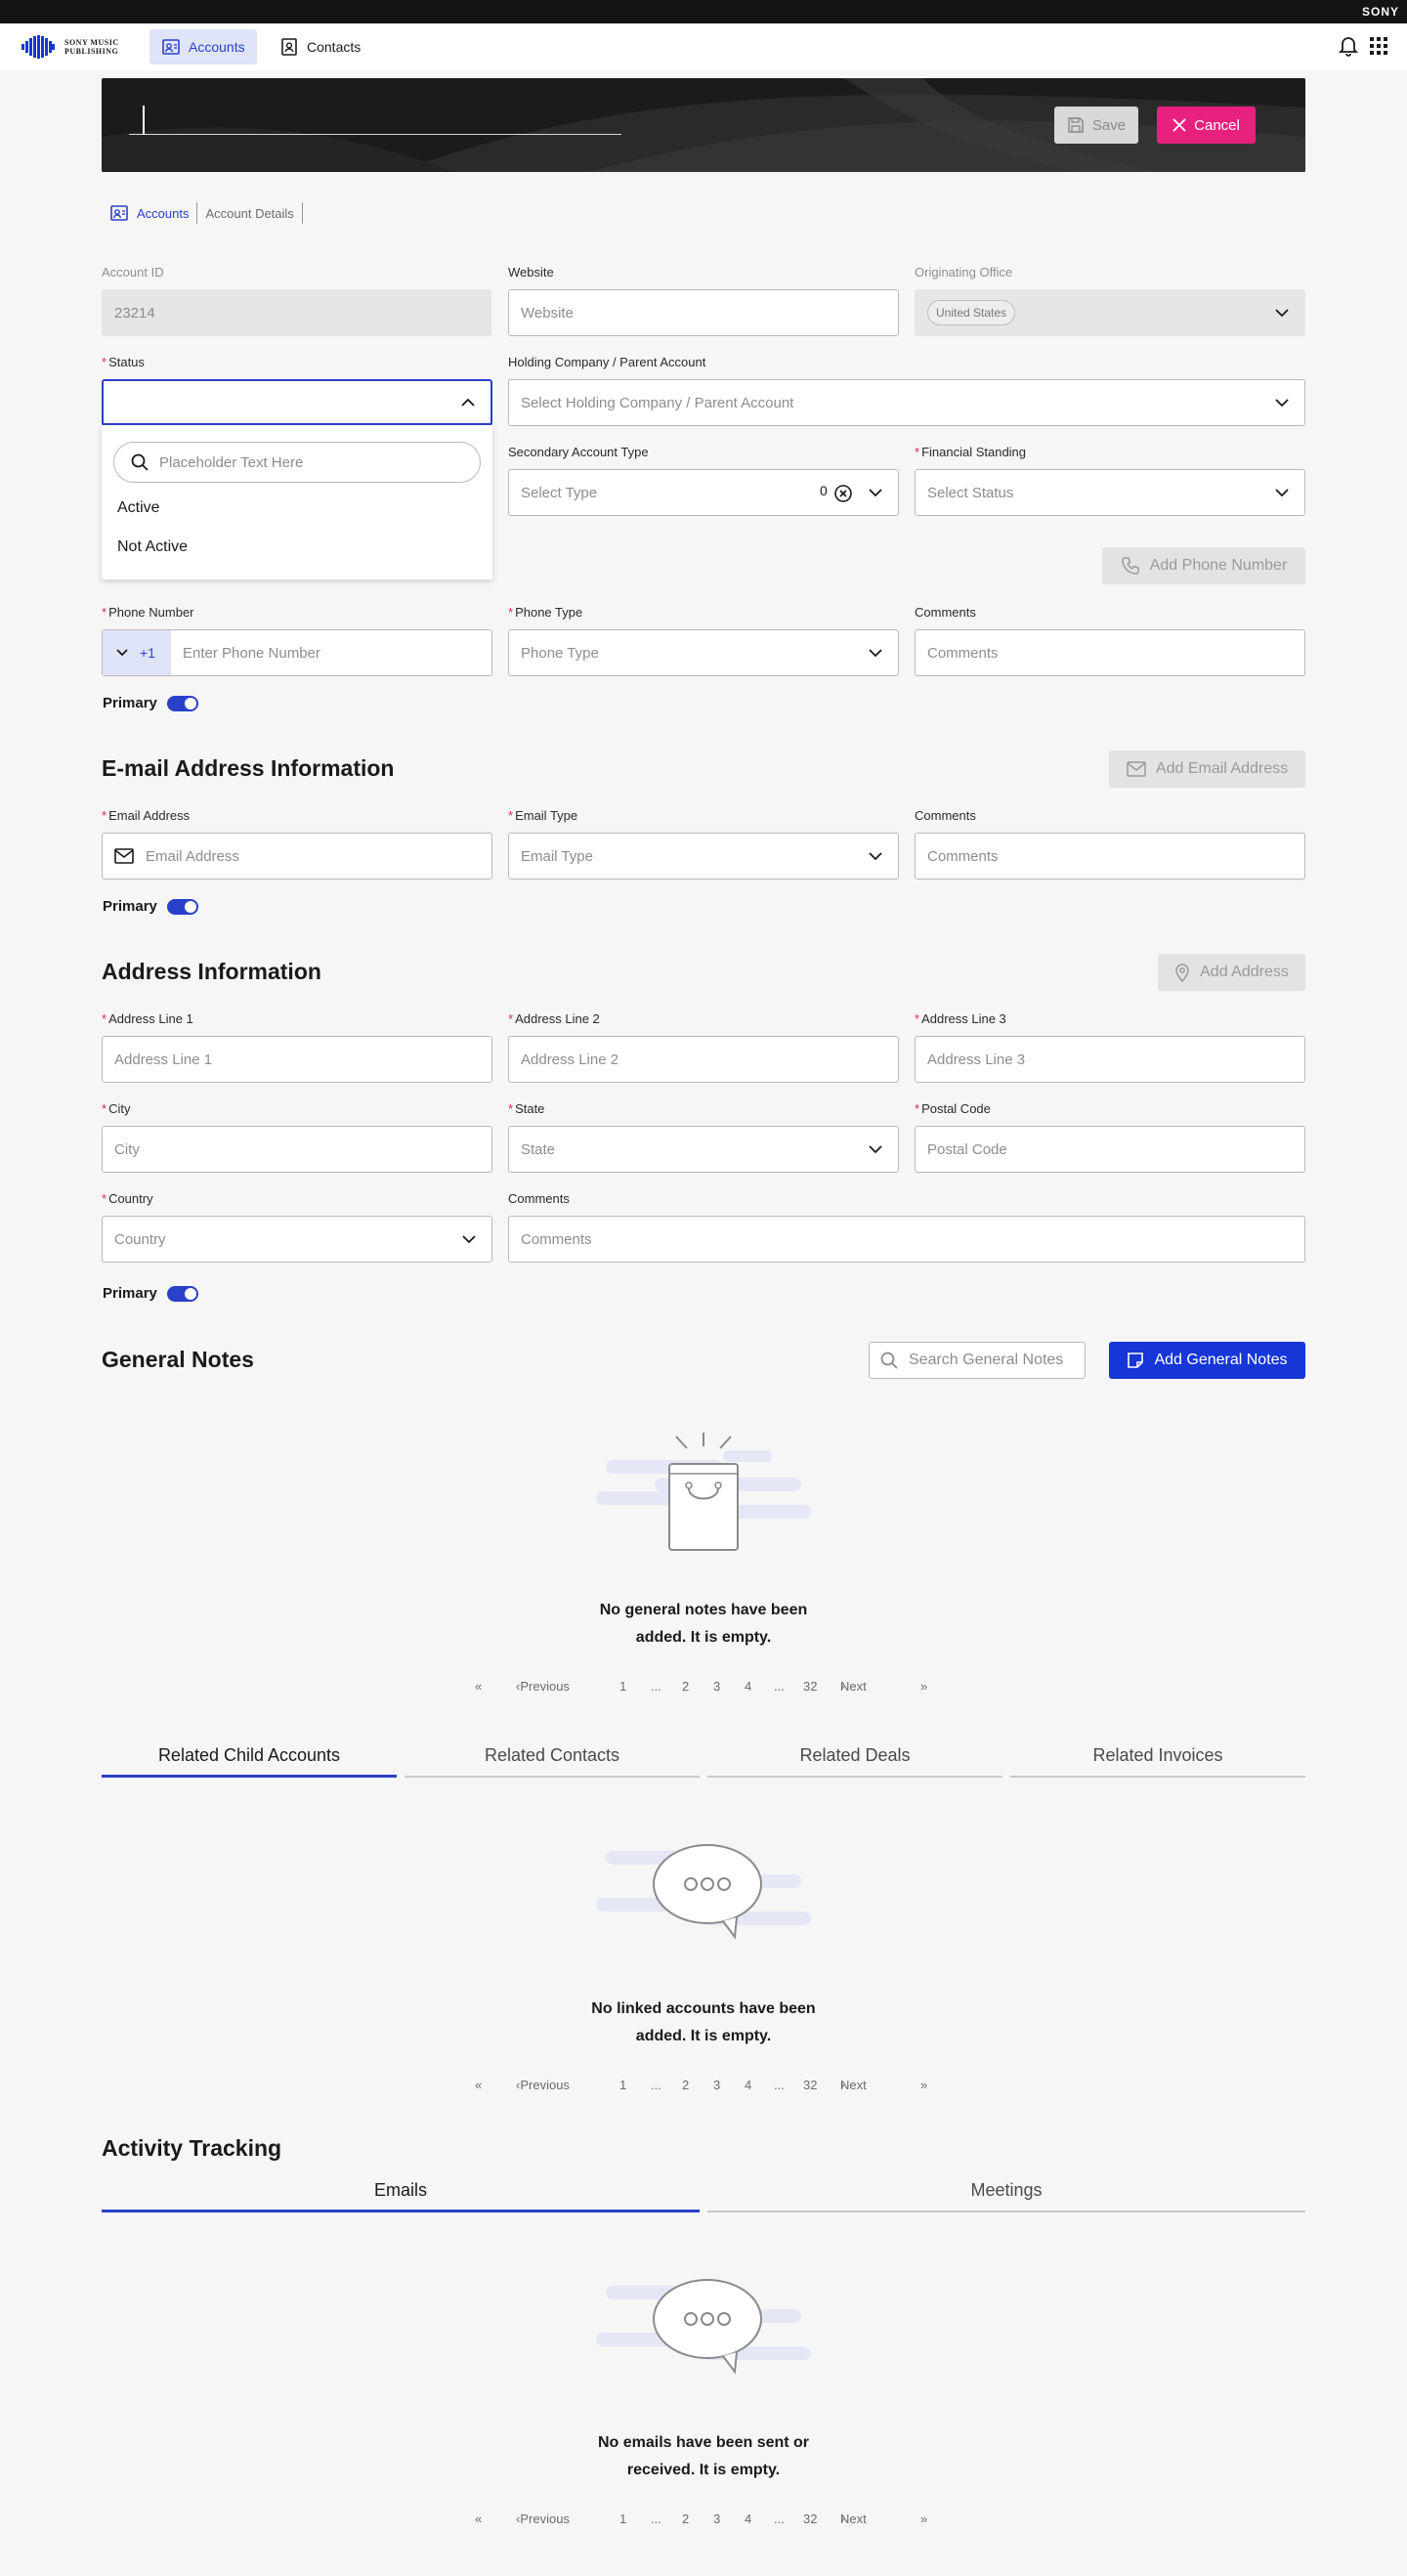 This screenshot has width=1407, height=2576. Describe the element at coordinates (137, 652) in the screenshot. I see `country-code-select: +1` at that location.